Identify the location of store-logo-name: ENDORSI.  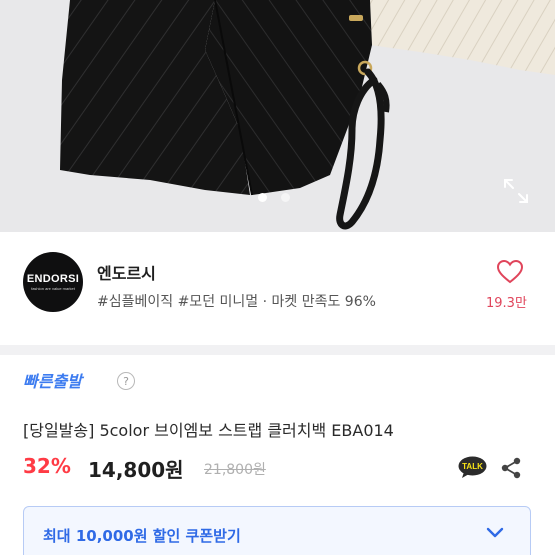
(53, 279).